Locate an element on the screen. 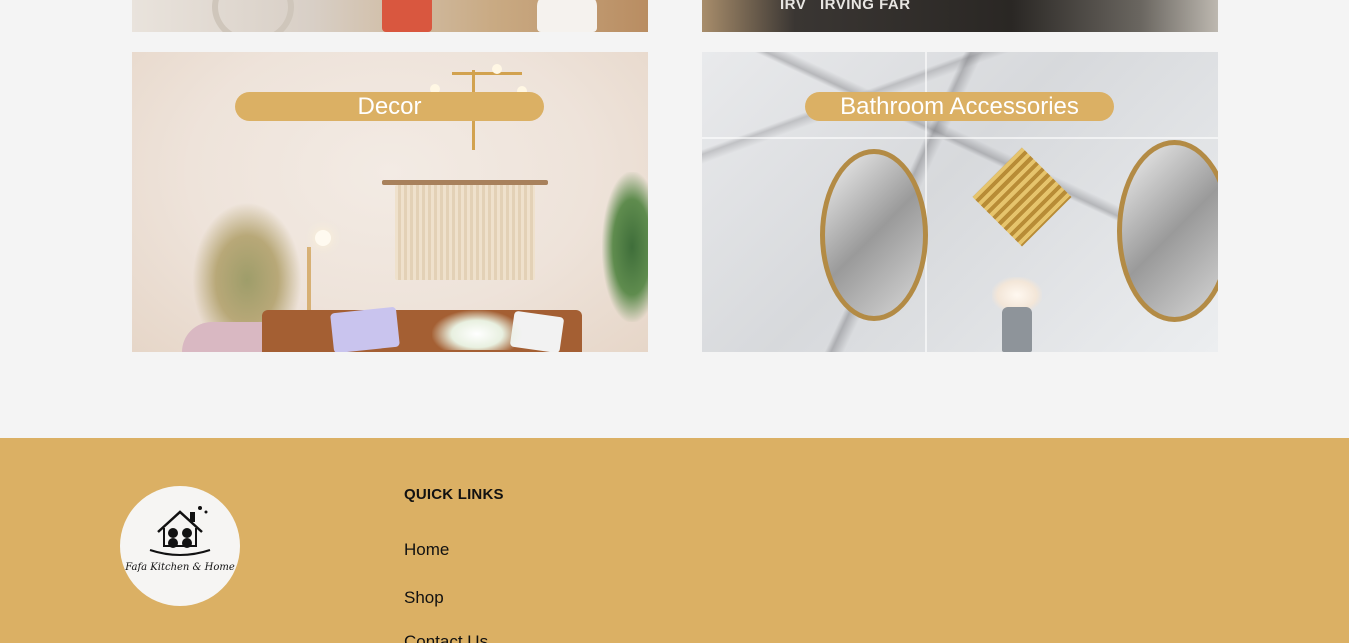  category-tile-storage: IRV IRVING FAR is located at coordinates (960, 16).